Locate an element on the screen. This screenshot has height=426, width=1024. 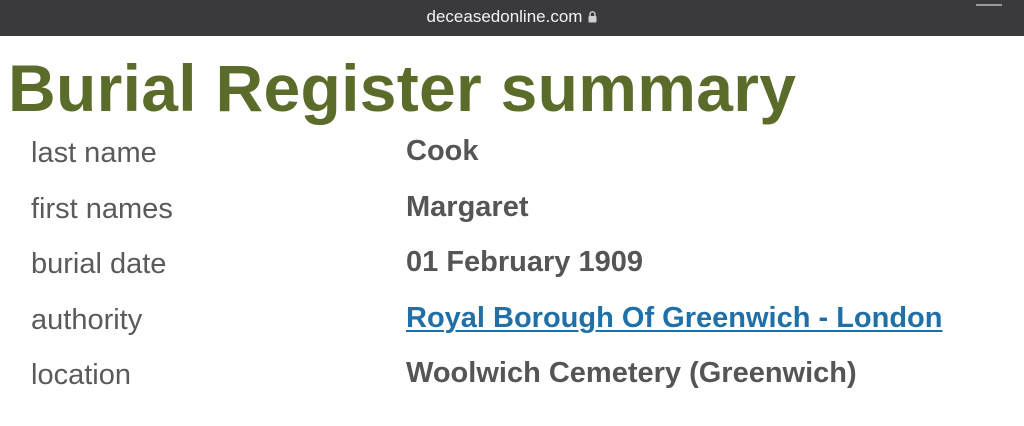
summary-row-last-name: last name Cook is located at coordinates (512, 152).